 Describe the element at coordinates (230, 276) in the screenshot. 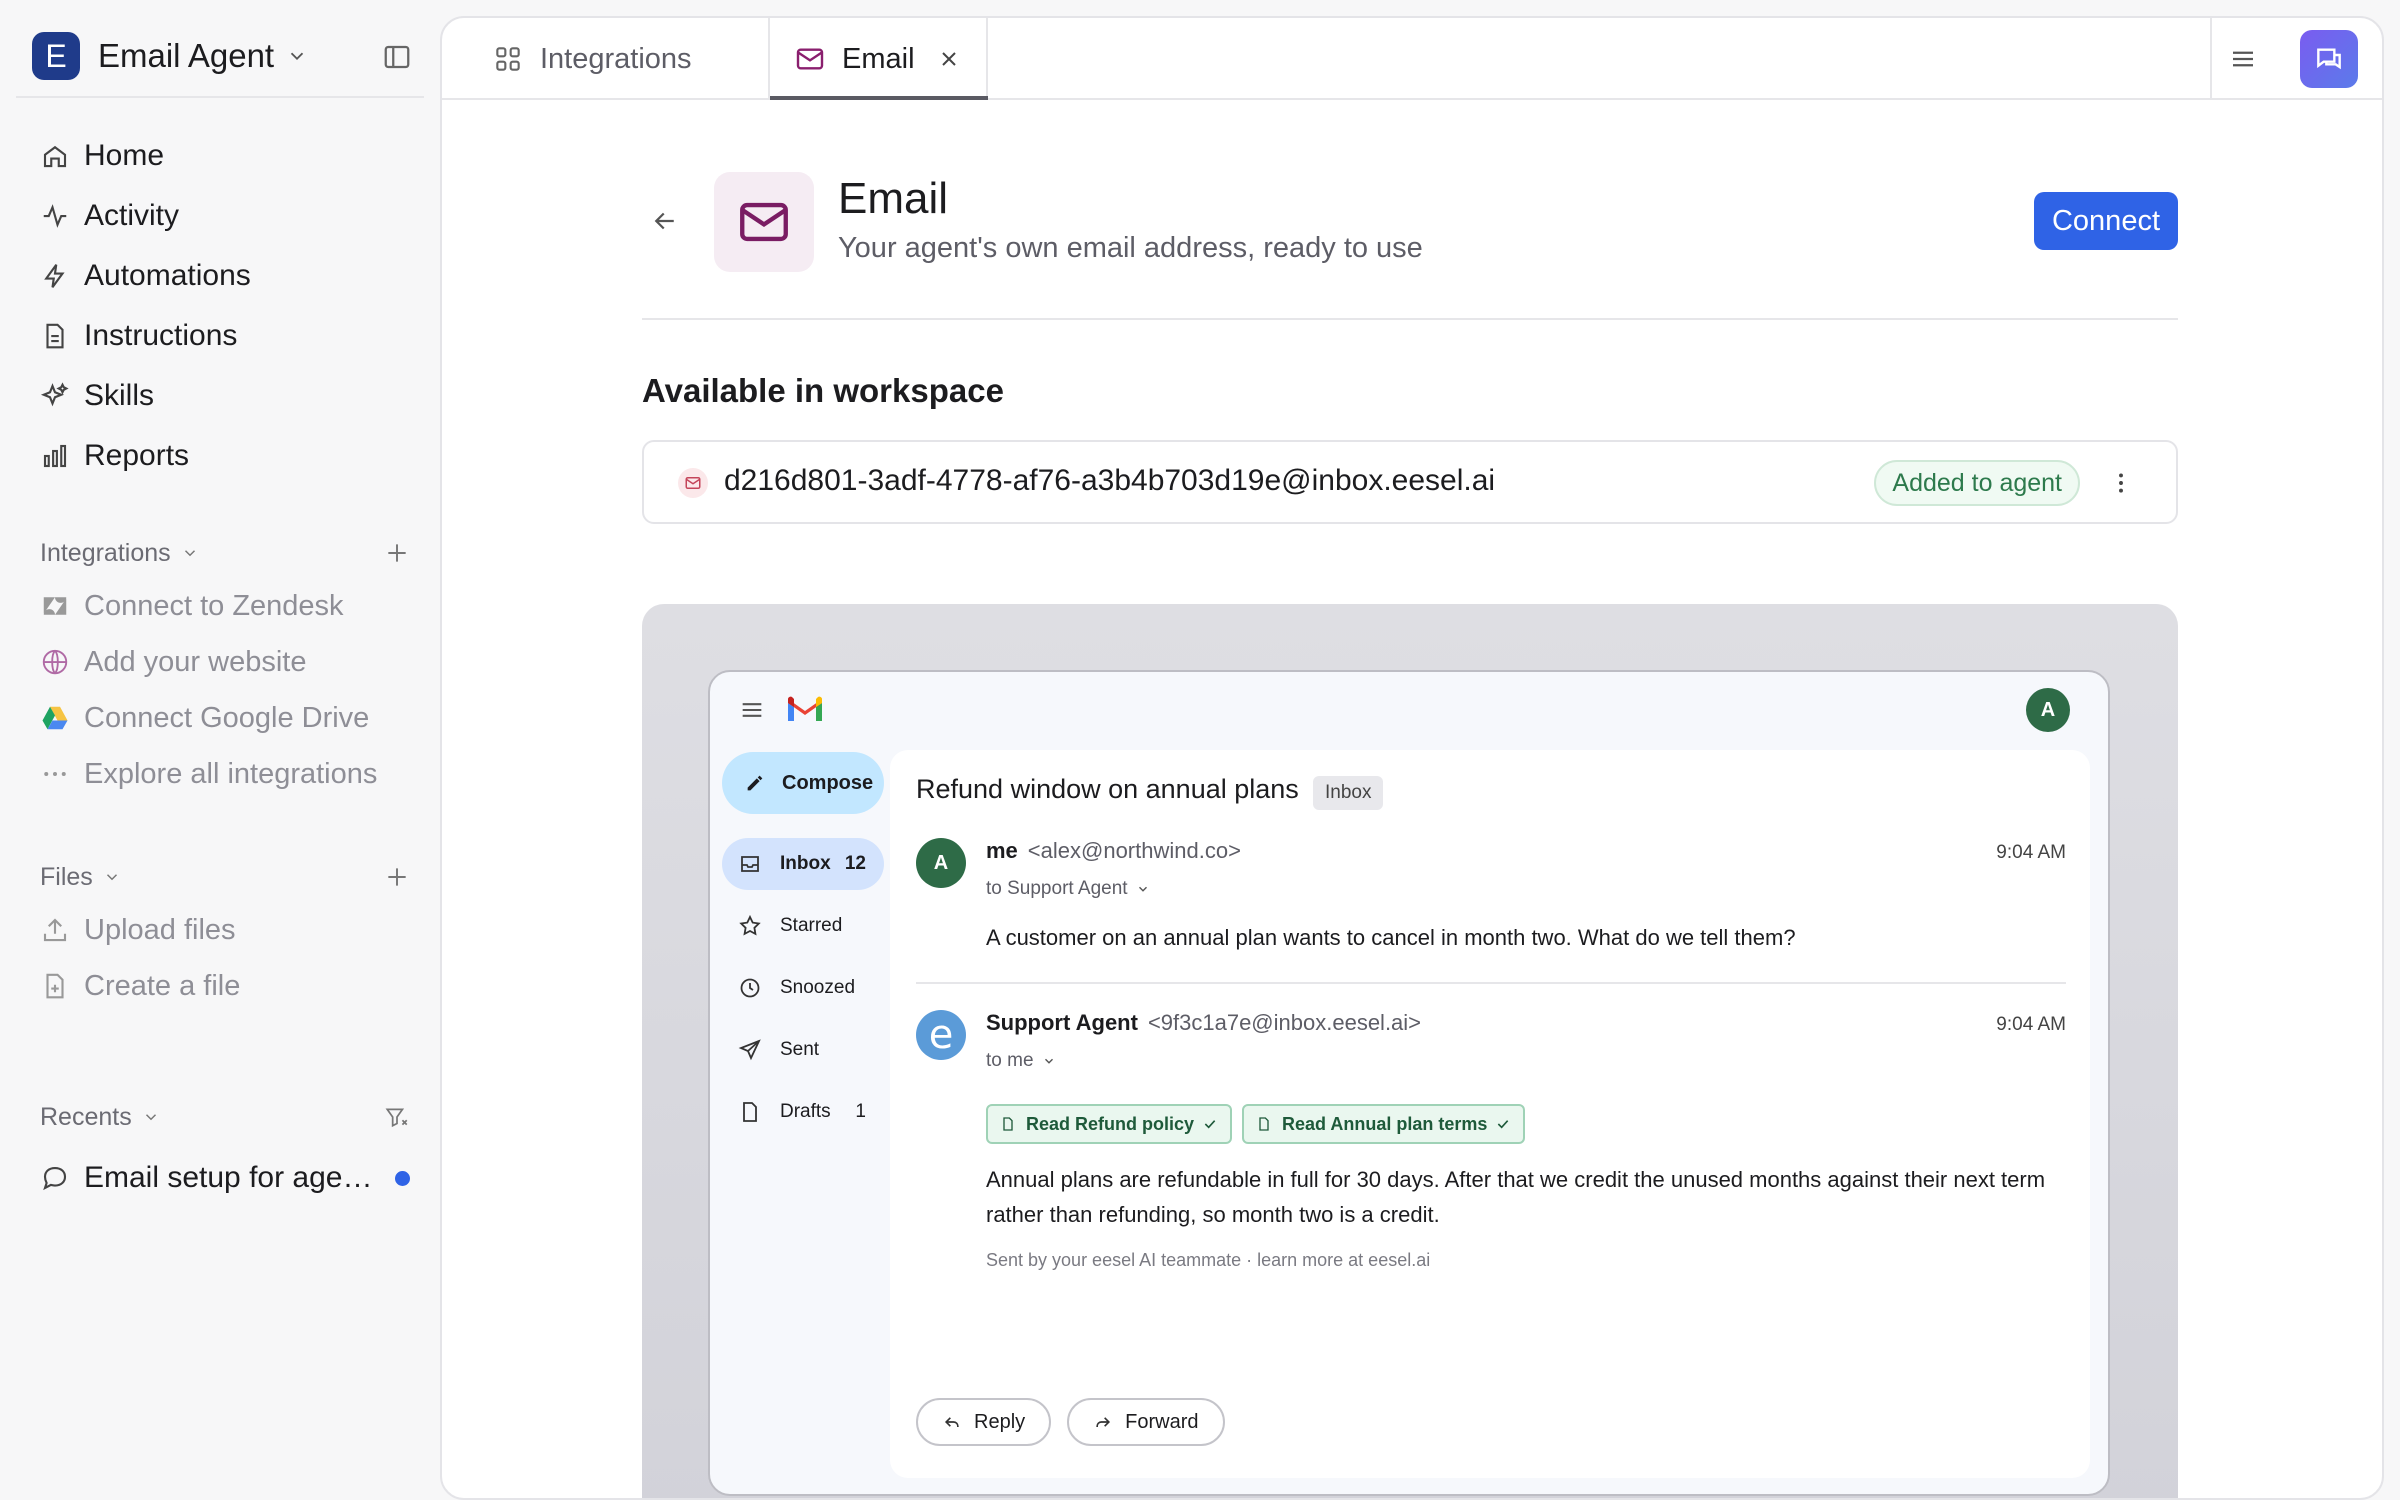

I see `nav-item-automations: Automations` at that location.